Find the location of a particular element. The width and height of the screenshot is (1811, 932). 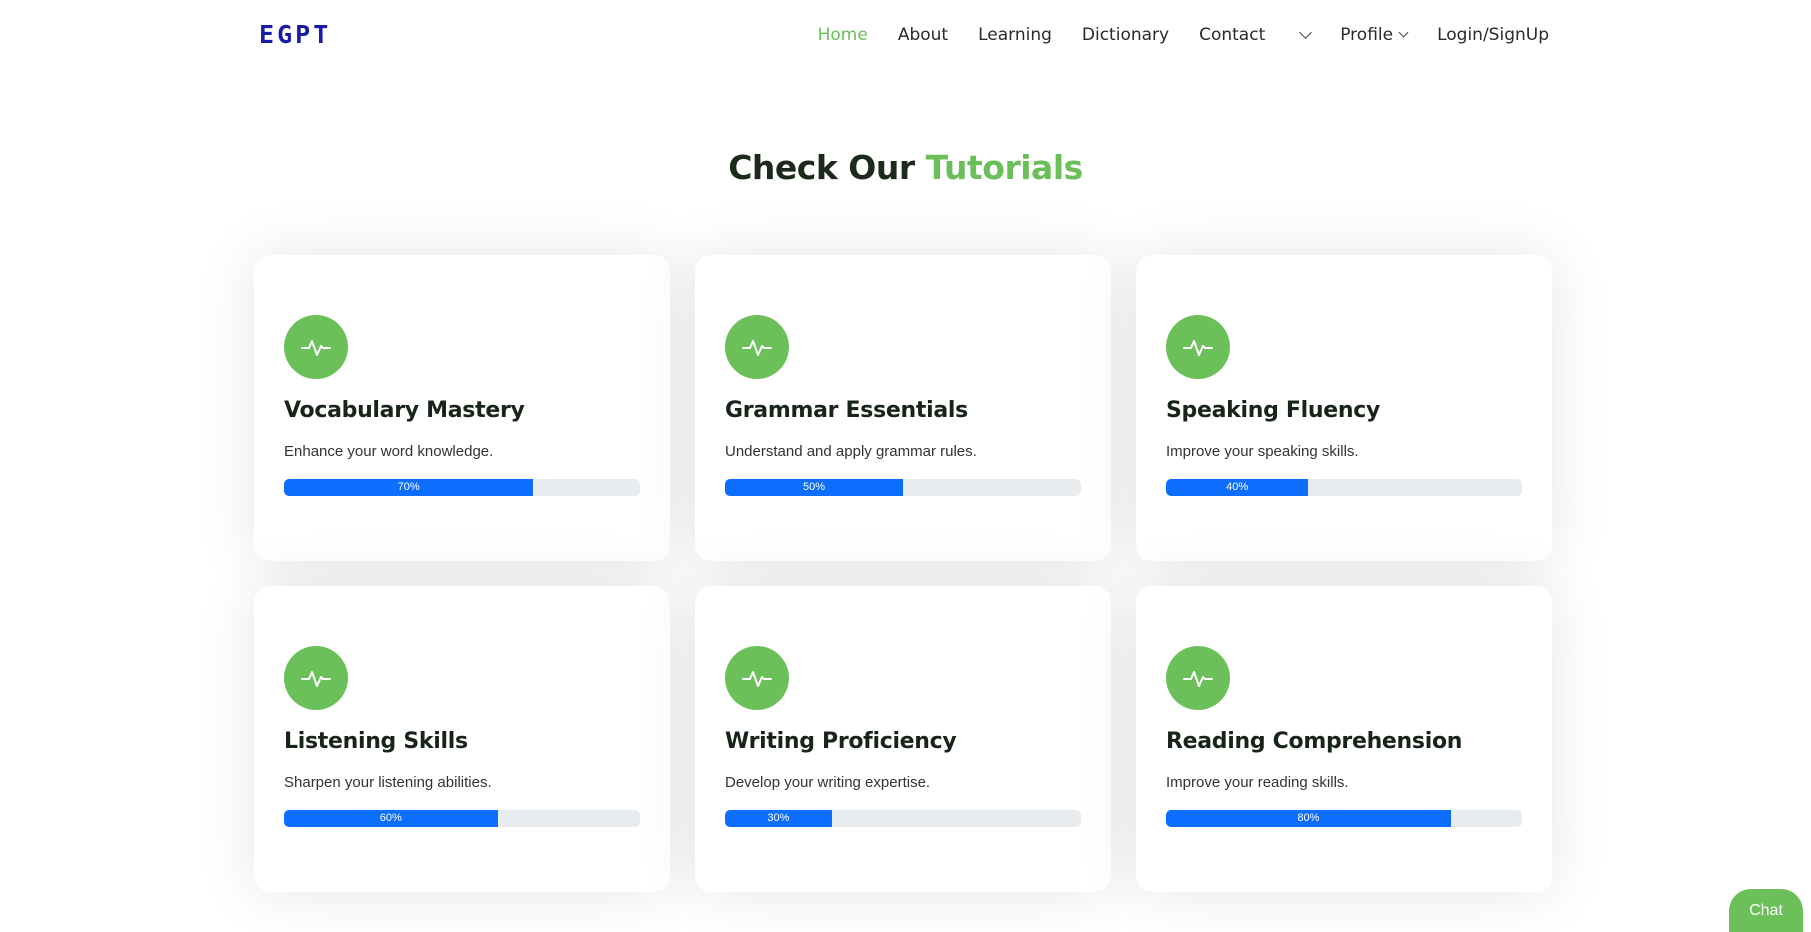

card-title: Vocabulary Mastery is located at coordinates (404, 410).